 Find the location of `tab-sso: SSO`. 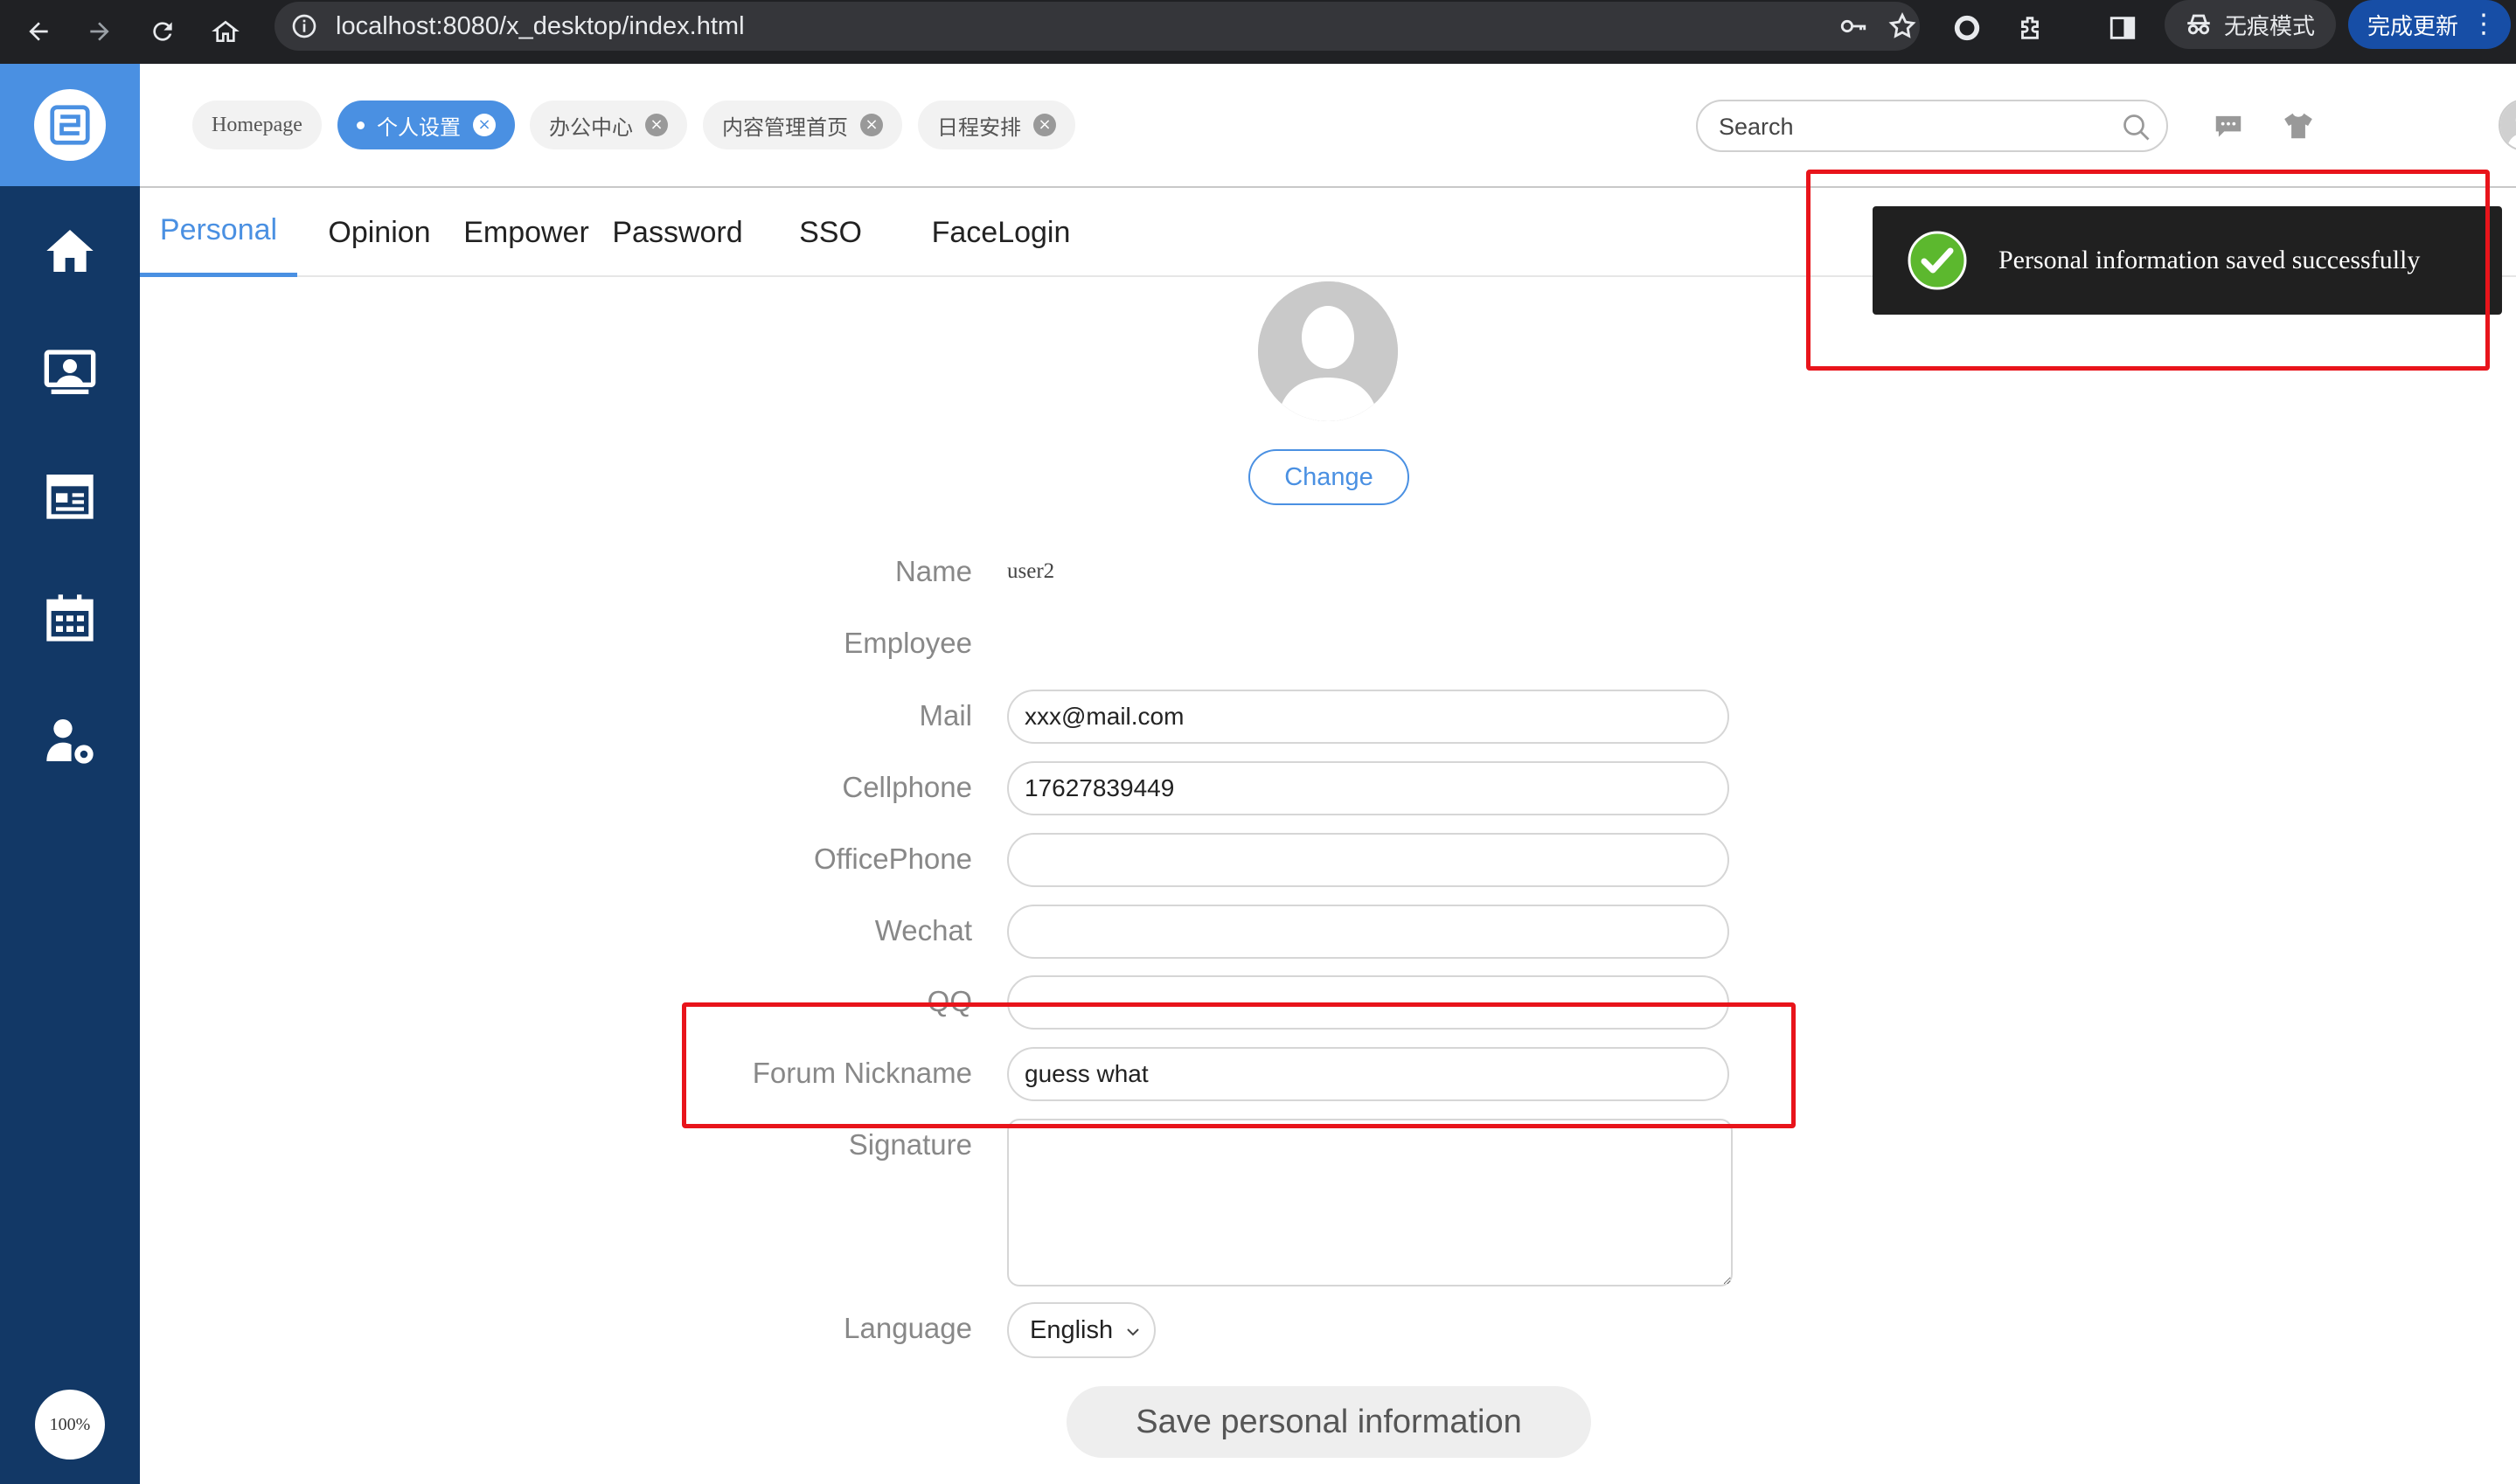

tab-sso: SSO is located at coordinates (830, 233).